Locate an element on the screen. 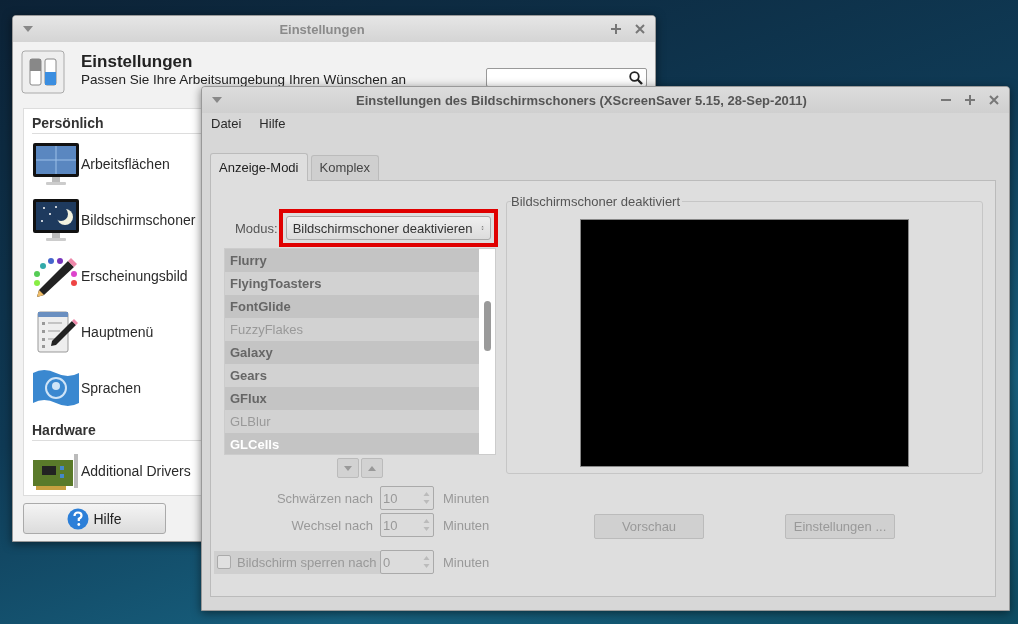 The image size is (1018, 624). list-item: FontGlide is located at coordinates (352, 306).